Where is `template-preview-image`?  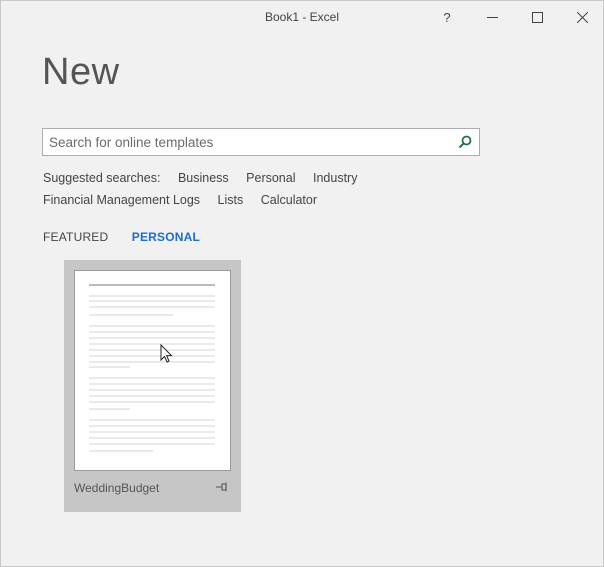
template-preview-image is located at coordinates (152, 368).